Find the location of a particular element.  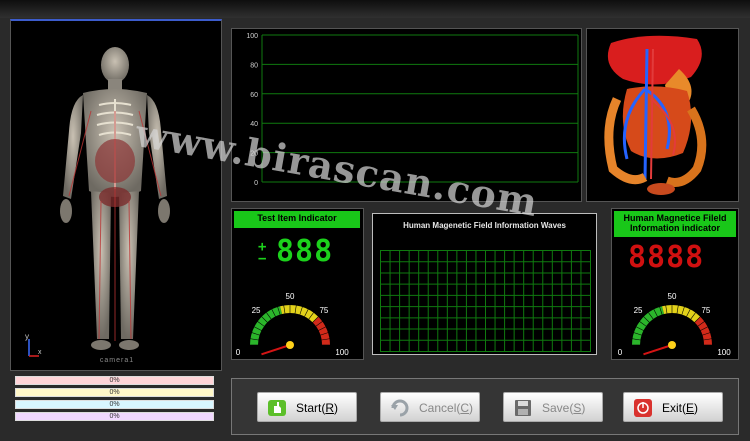

waves-title: Human Magenetic Field Information Waves is located at coordinates (484, 225).